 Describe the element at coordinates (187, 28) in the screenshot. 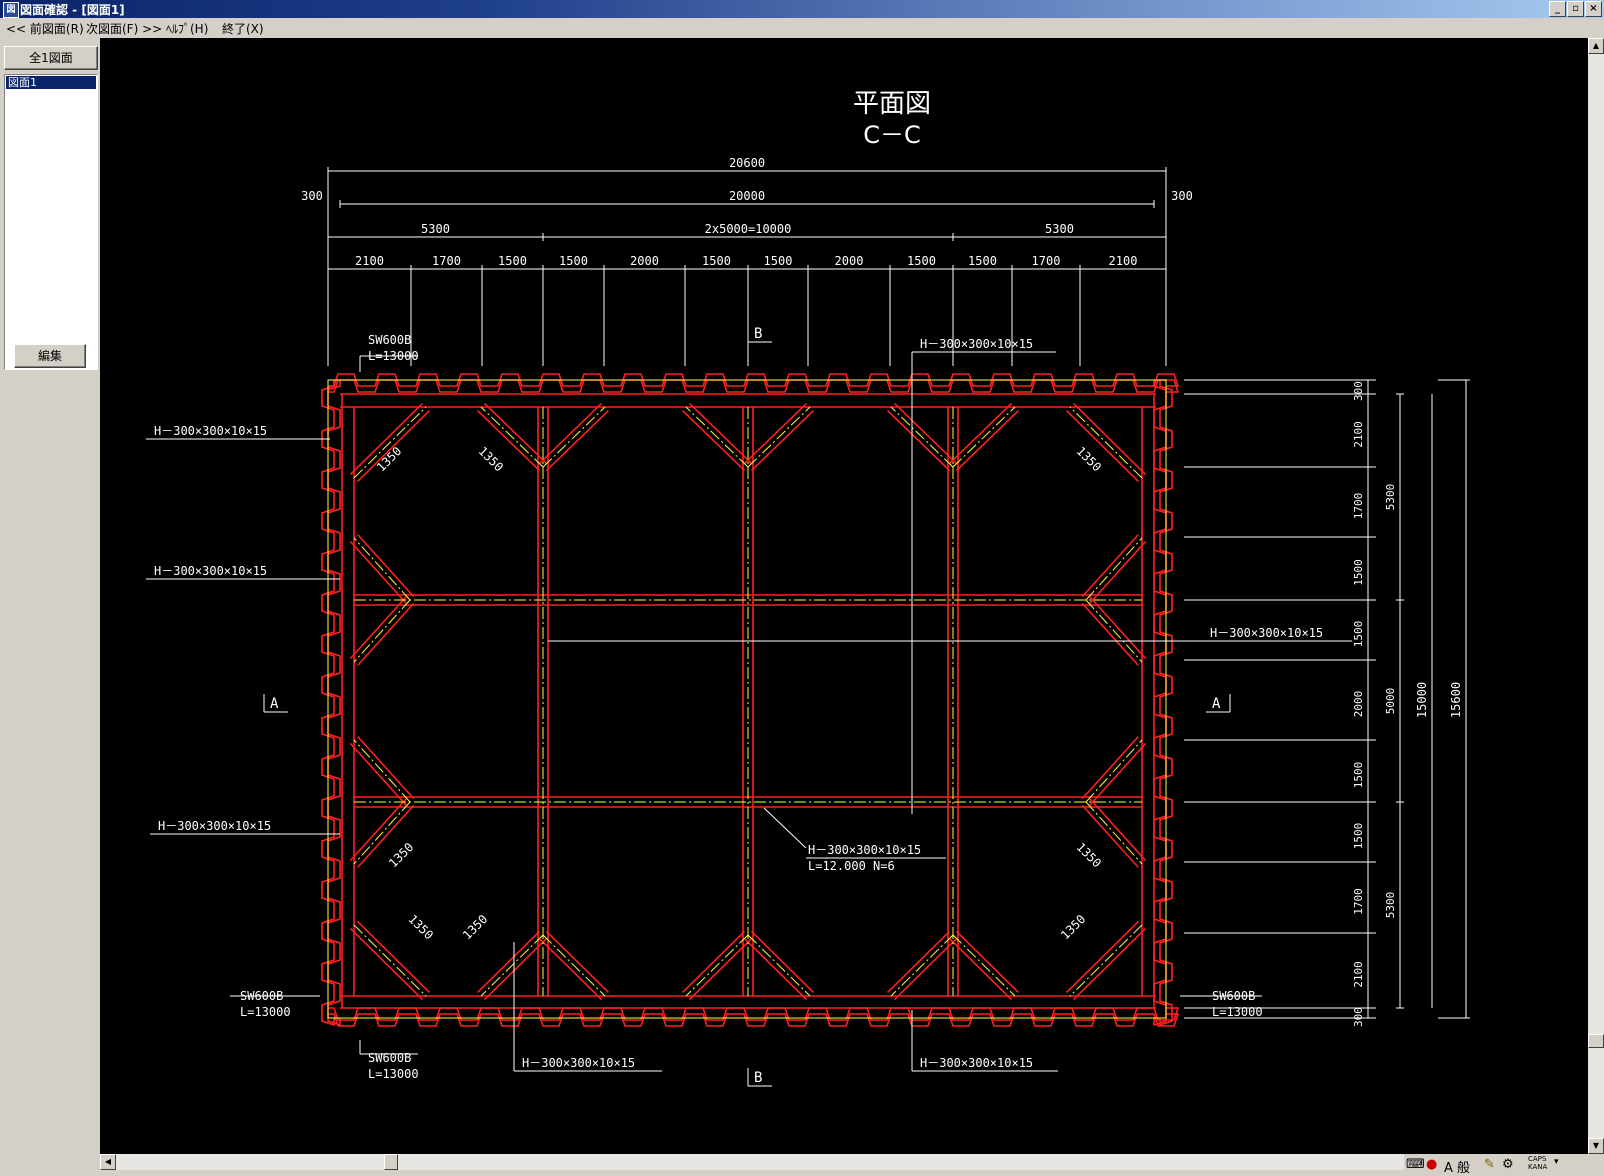

I see `menu-help: ﾍﾙﾌﾟ(H)` at that location.